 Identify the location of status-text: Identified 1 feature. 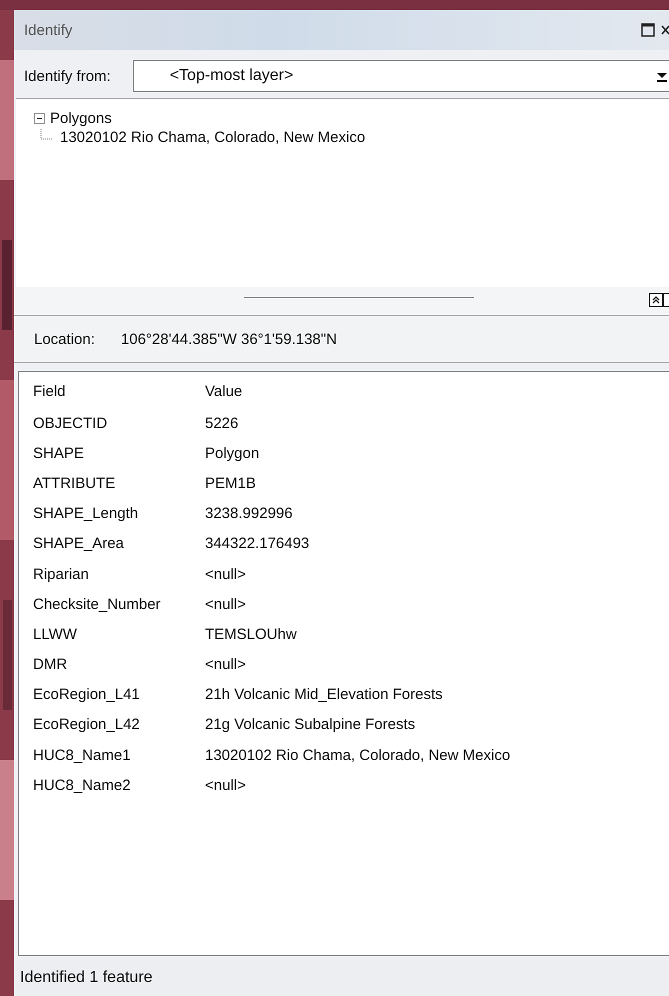
(86, 978).